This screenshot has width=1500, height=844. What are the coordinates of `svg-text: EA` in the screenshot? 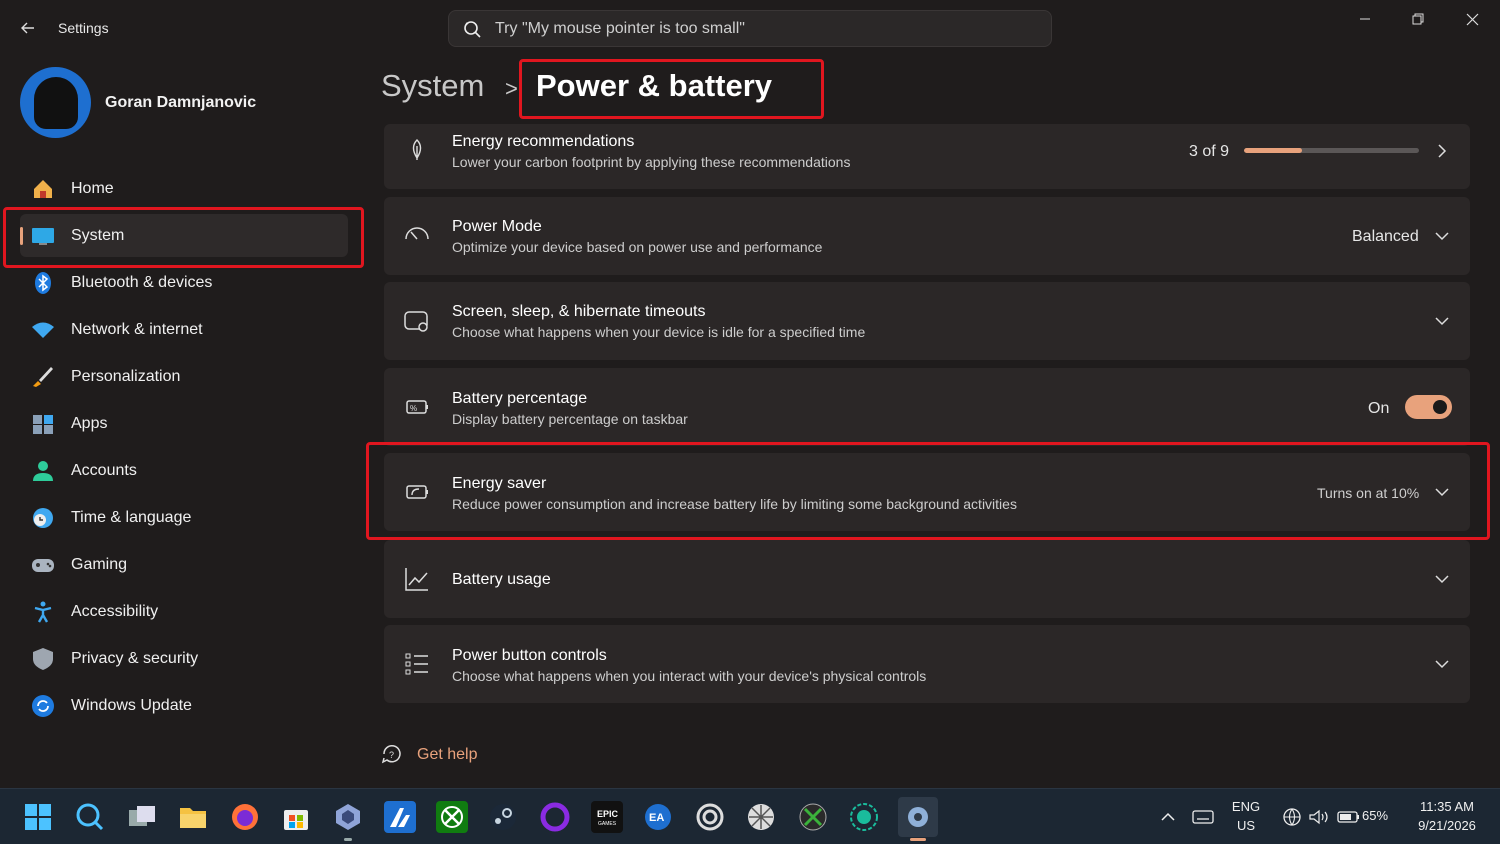 It's located at (656, 818).